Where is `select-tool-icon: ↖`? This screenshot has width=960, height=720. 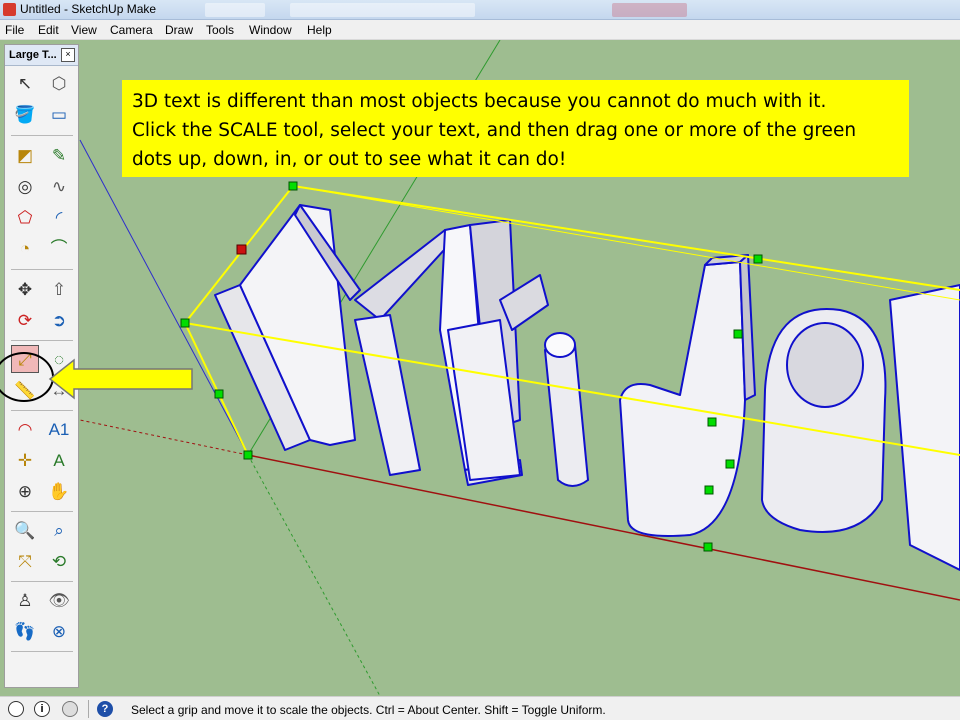 select-tool-icon: ↖ is located at coordinates (25, 83).